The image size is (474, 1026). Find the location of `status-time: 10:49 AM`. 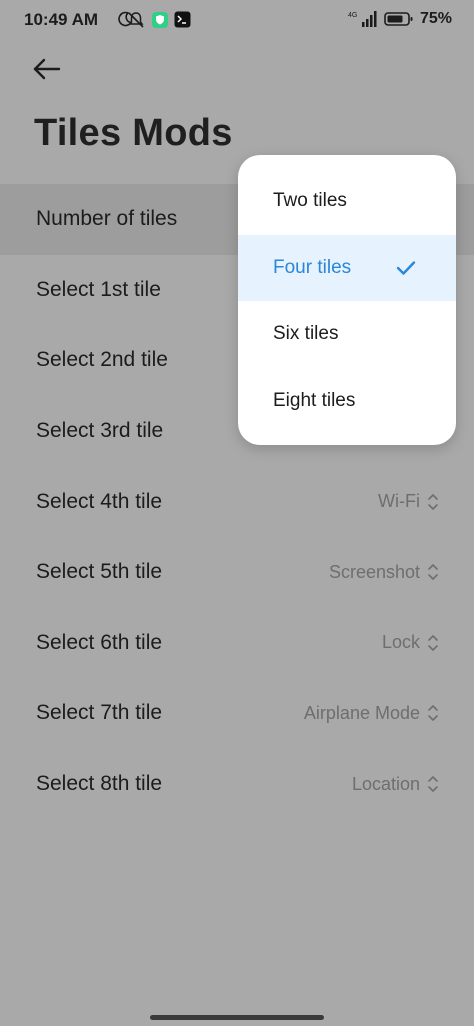

status-time: 10:49 AM is located at coordinates (61, 19).